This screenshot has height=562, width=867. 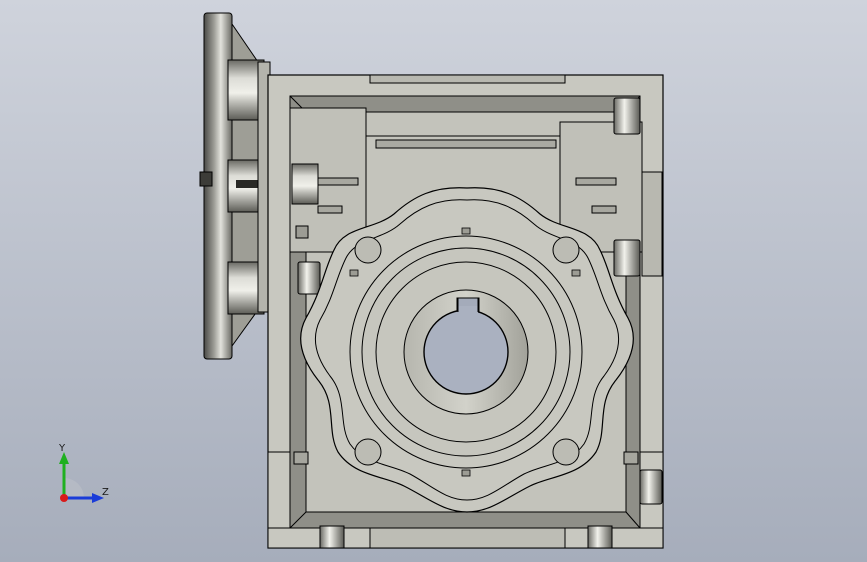 I want to click on triad-plane-fill, so click(x=74, y=488).